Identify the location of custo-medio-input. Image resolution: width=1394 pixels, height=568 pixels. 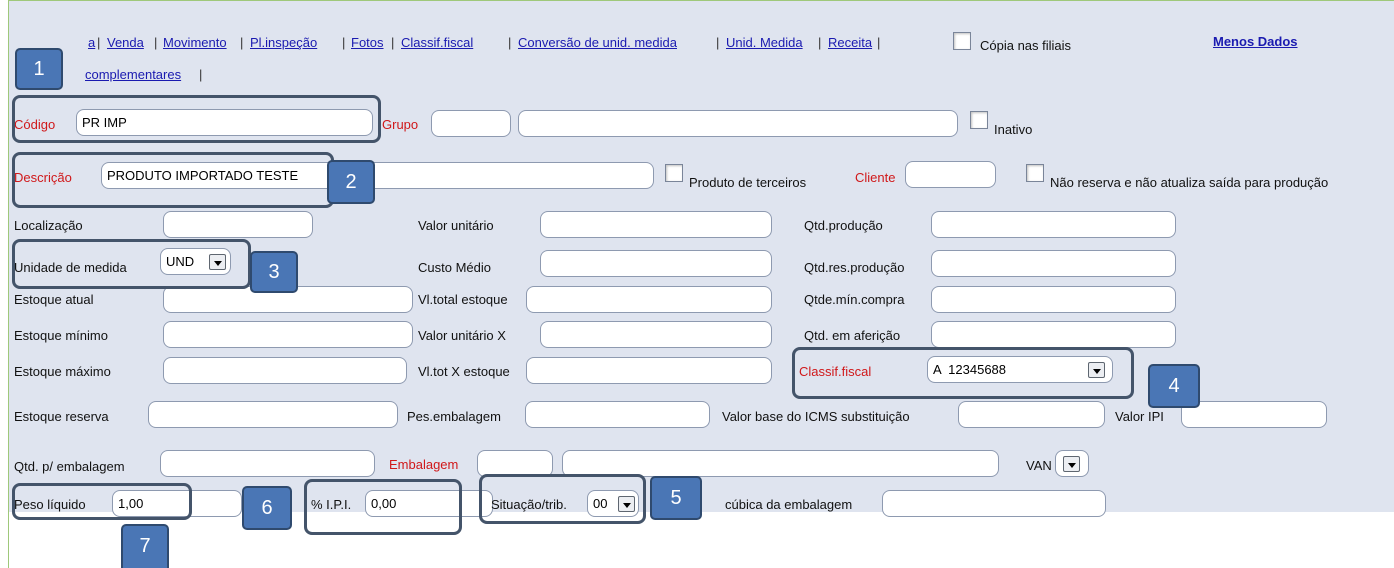
(656, 263).